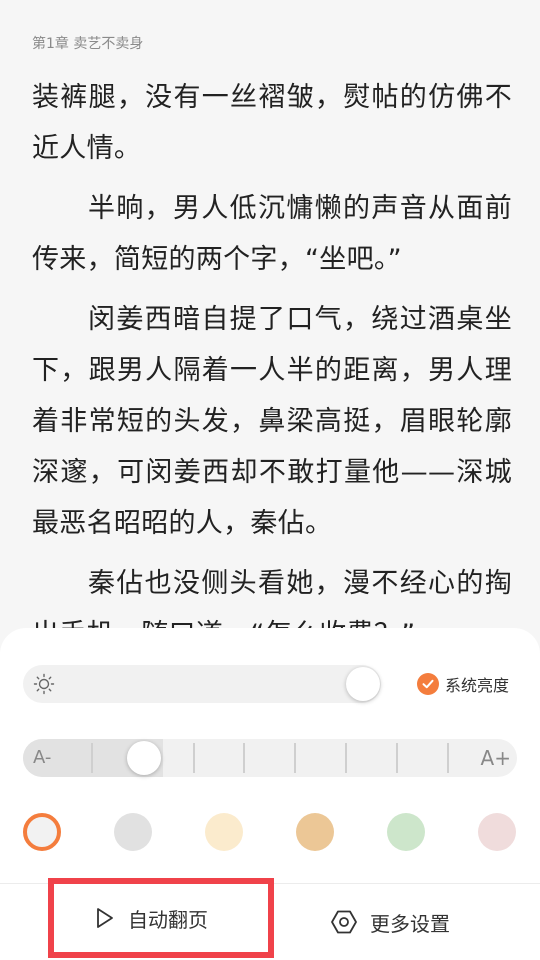 The image size is (540, 960). Describe the element at coordinates (42, 757) in the screenshot. I see `font-decrease-label: A-` at that location.